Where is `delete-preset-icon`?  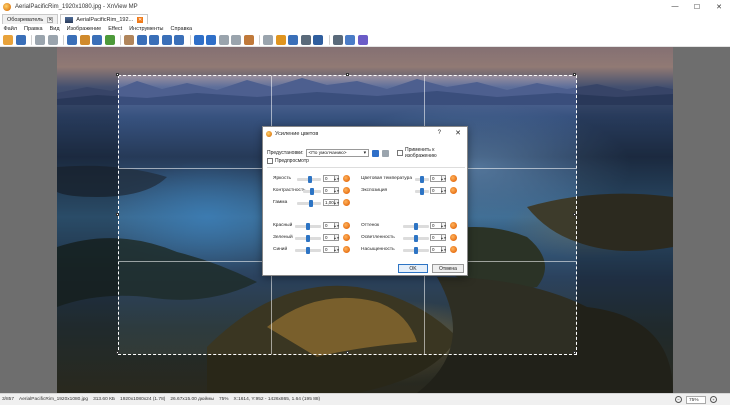
delete-preset-icon is located at coordinates (385, 153).